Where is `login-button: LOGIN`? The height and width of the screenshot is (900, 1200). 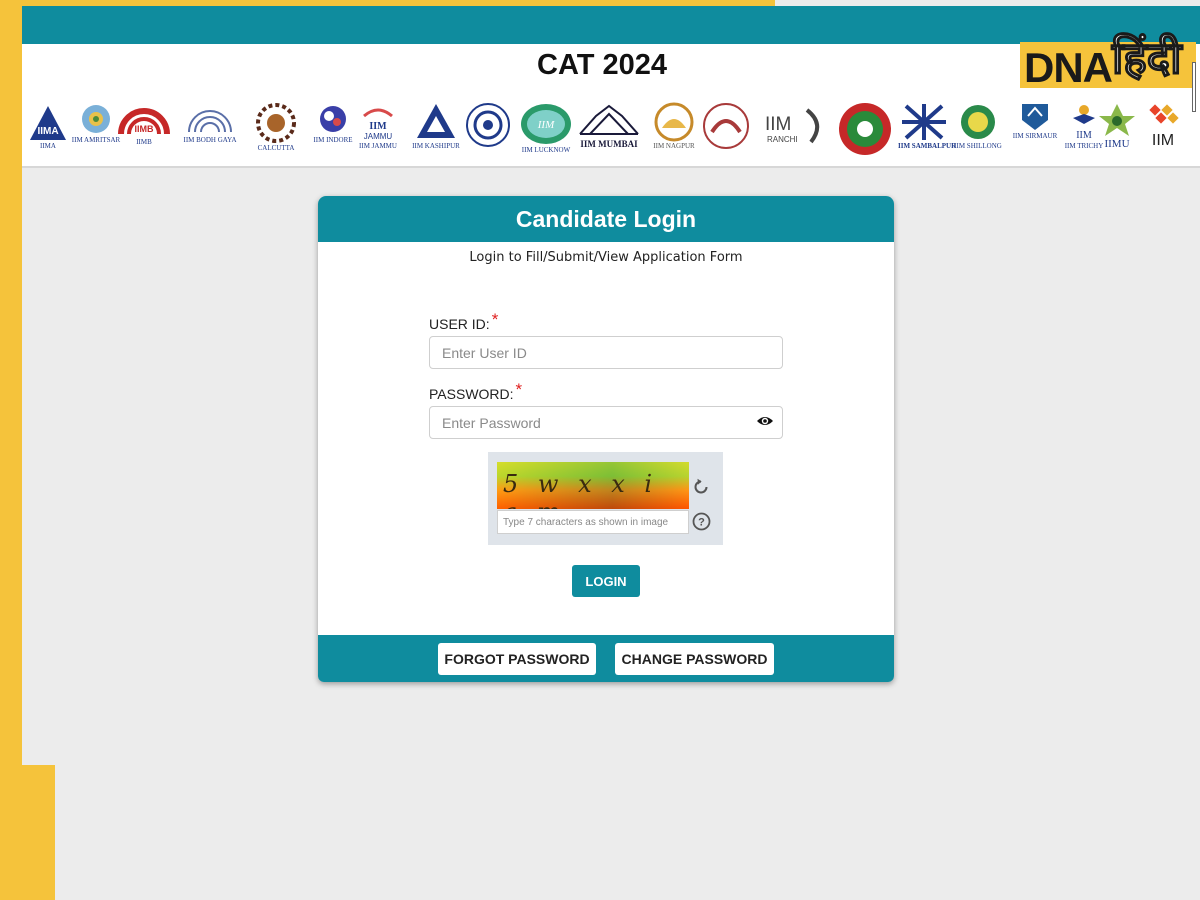
login-button: LOGIN is located at coordinates (606, 581).